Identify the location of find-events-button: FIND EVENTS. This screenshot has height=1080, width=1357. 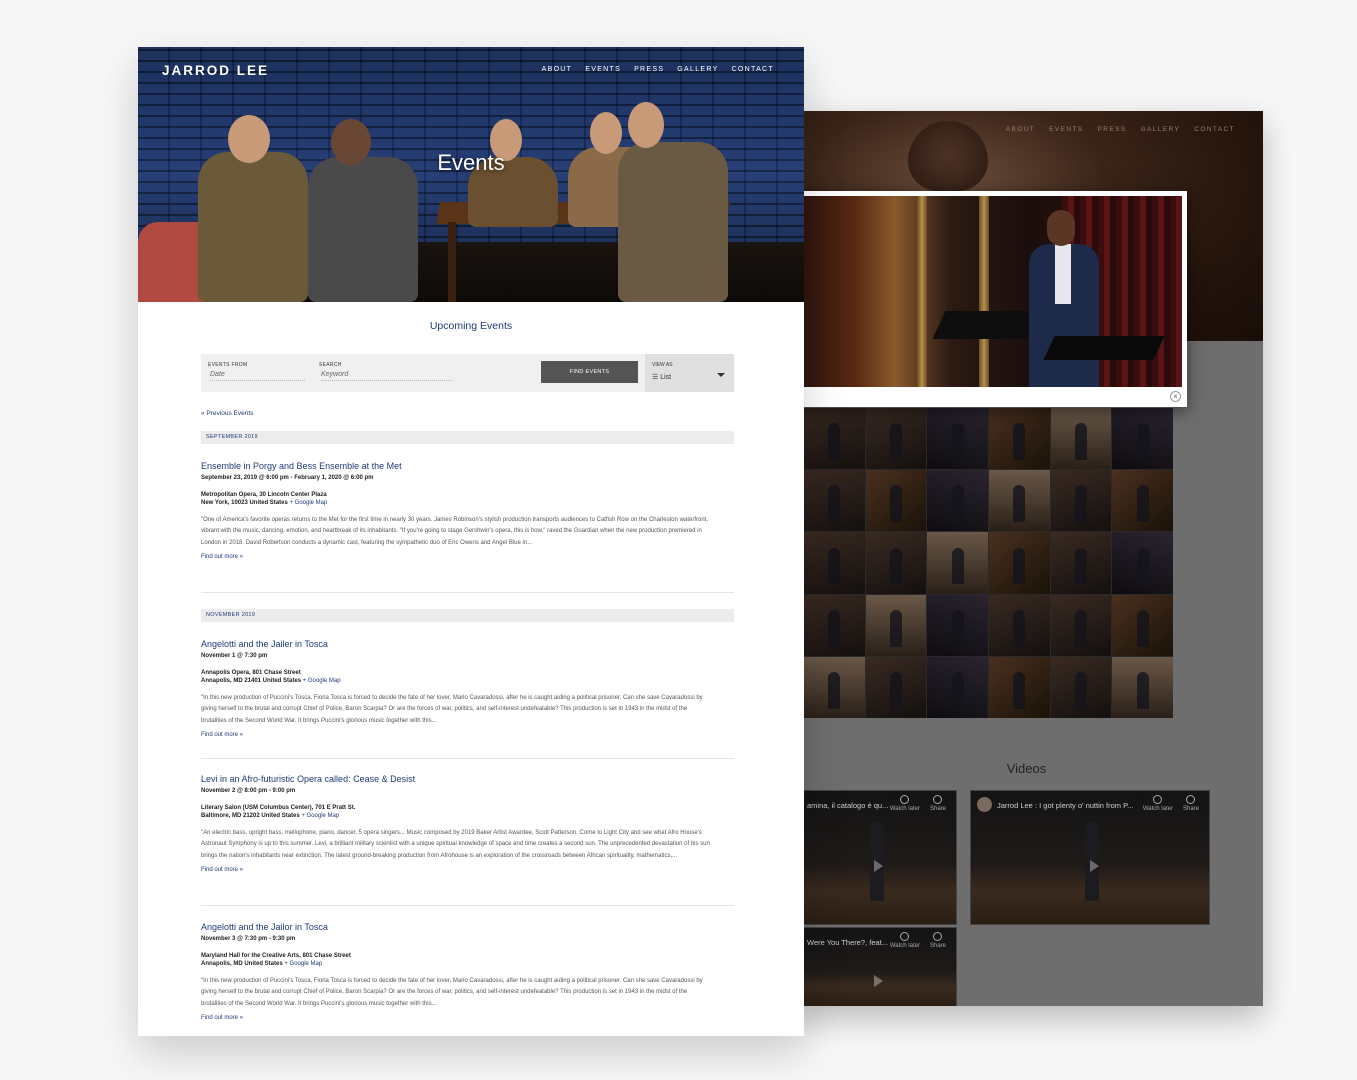
(589, 372).